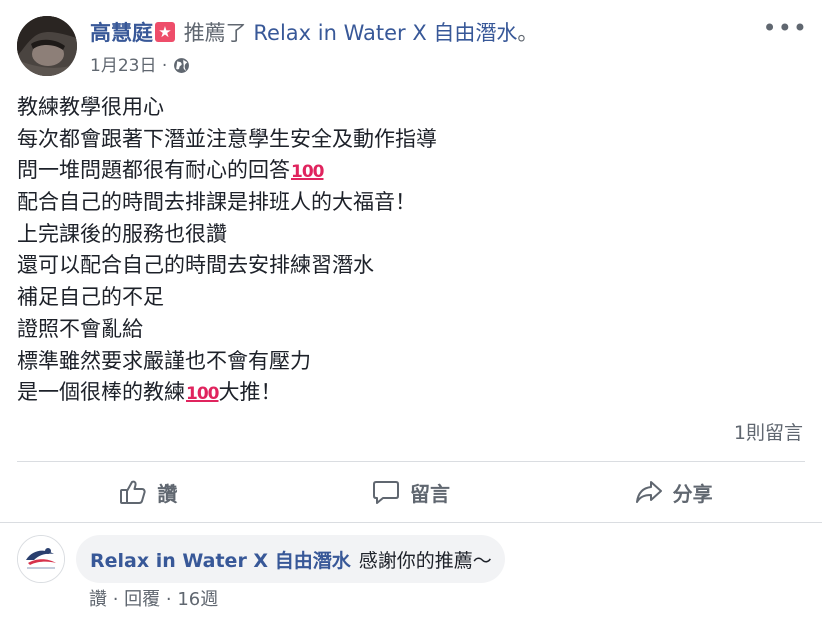 The width and height of the screenshot is (822, 620). I want to click on comment-author: Relax in Water X 自由潛水, so click(220, 559).